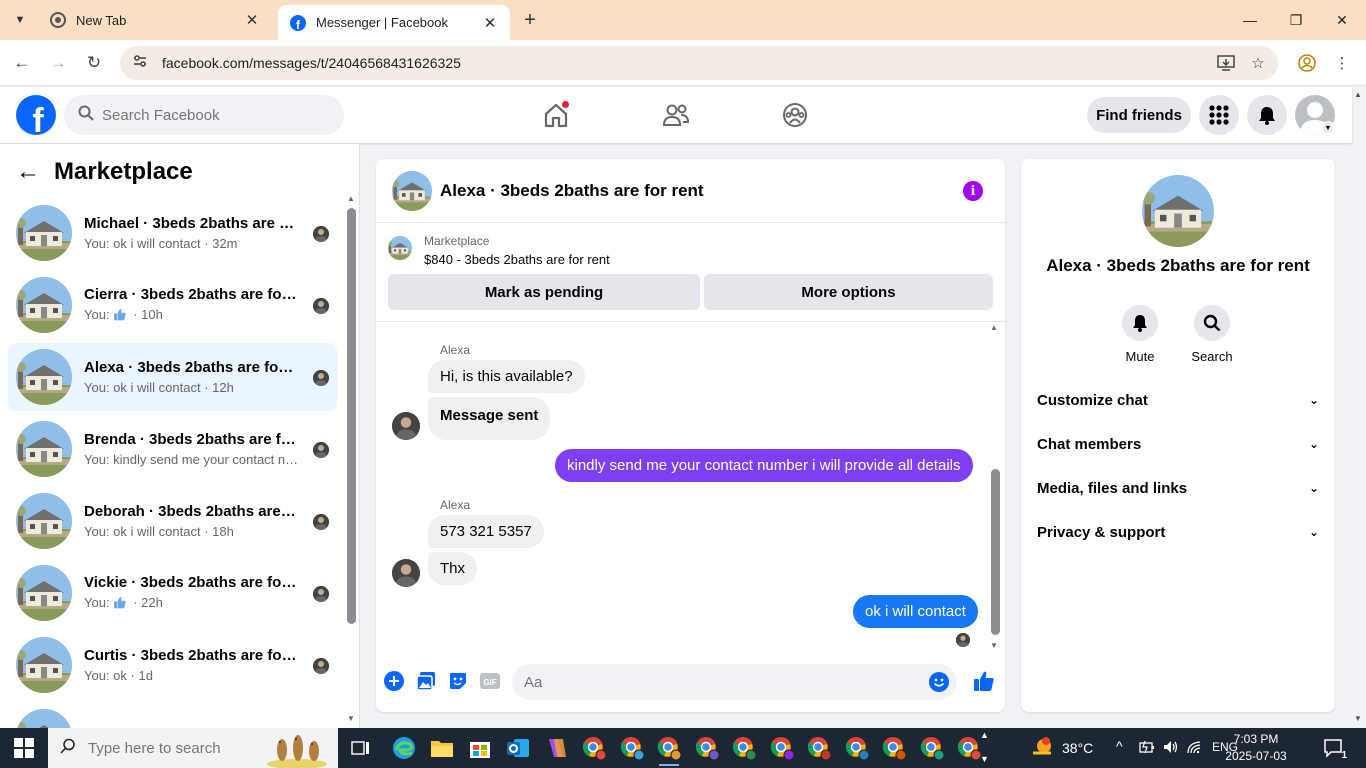 Image resolution: width=1366 pixels, height=768 pixels. Describe the element at coordinates (544, 292) in the screenshot. I see `mark-as-pending-button: Mark as pending` at that location.